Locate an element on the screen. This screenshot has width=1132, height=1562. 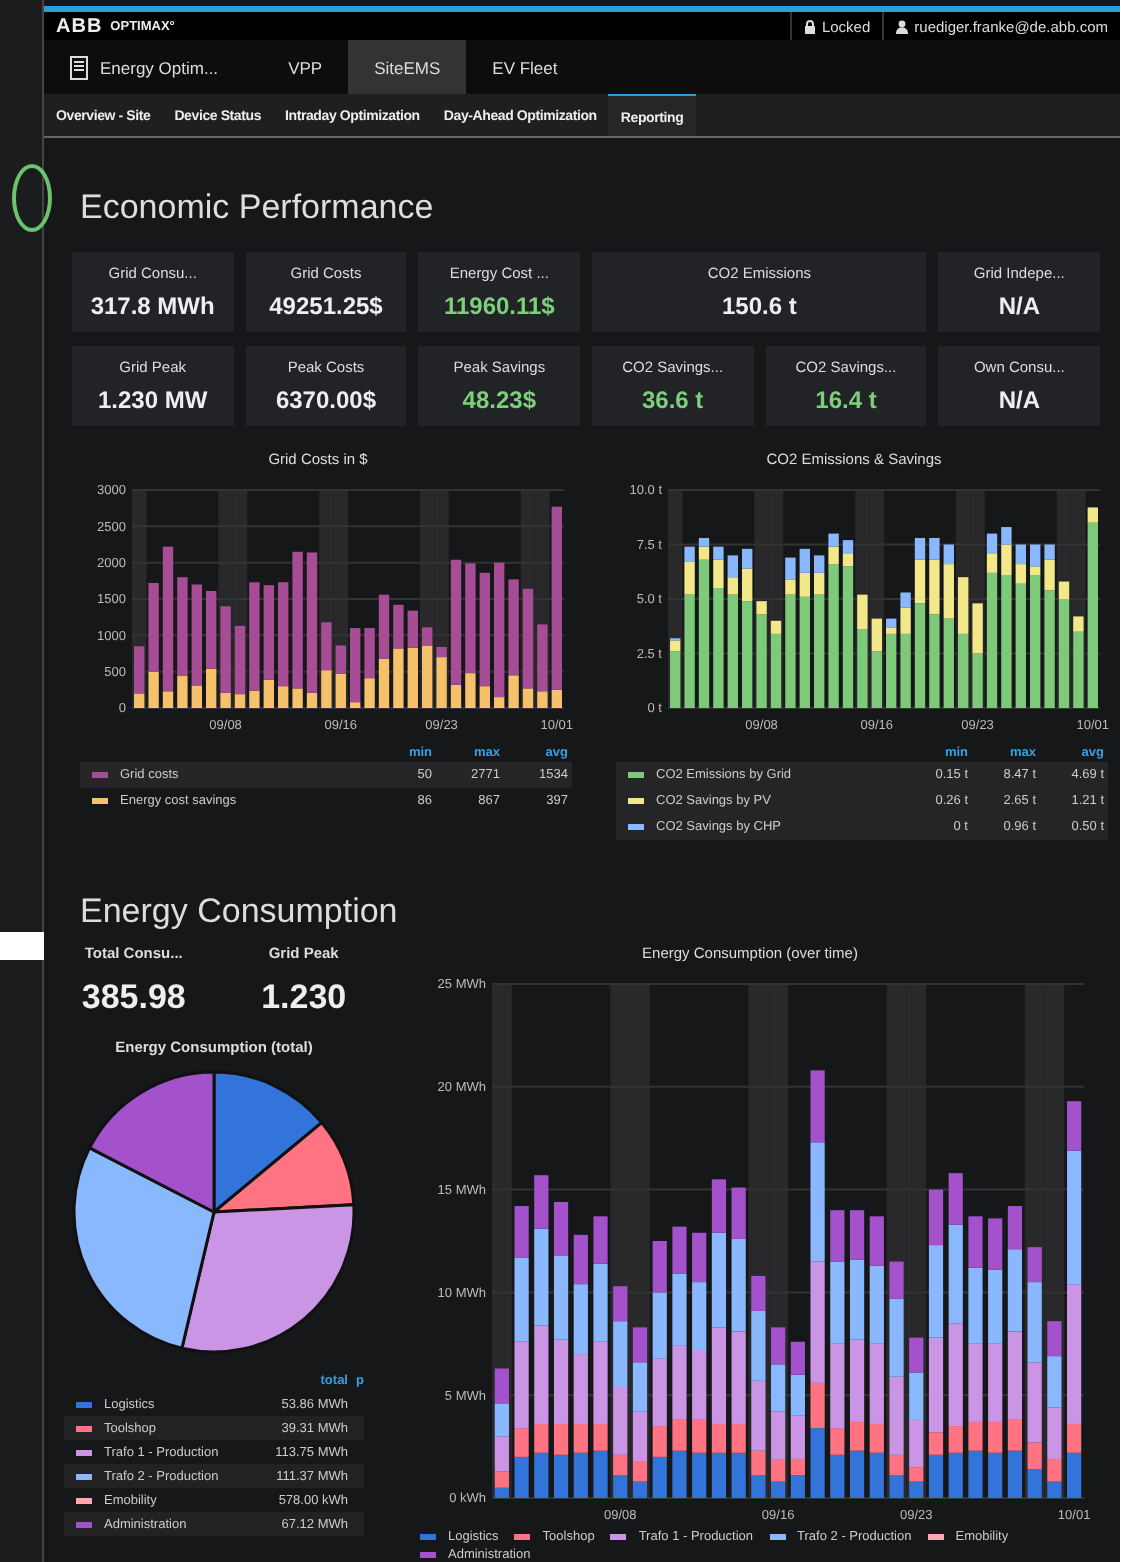
stat-value: 6370.00$ is located at coordinates (326, 400).